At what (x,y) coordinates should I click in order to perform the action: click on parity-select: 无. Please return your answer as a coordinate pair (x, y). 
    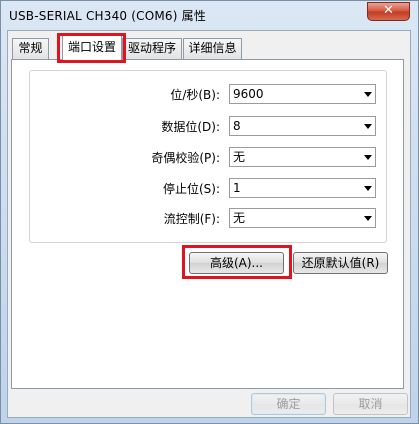
    Looking at the image, I should click on (302, 157).